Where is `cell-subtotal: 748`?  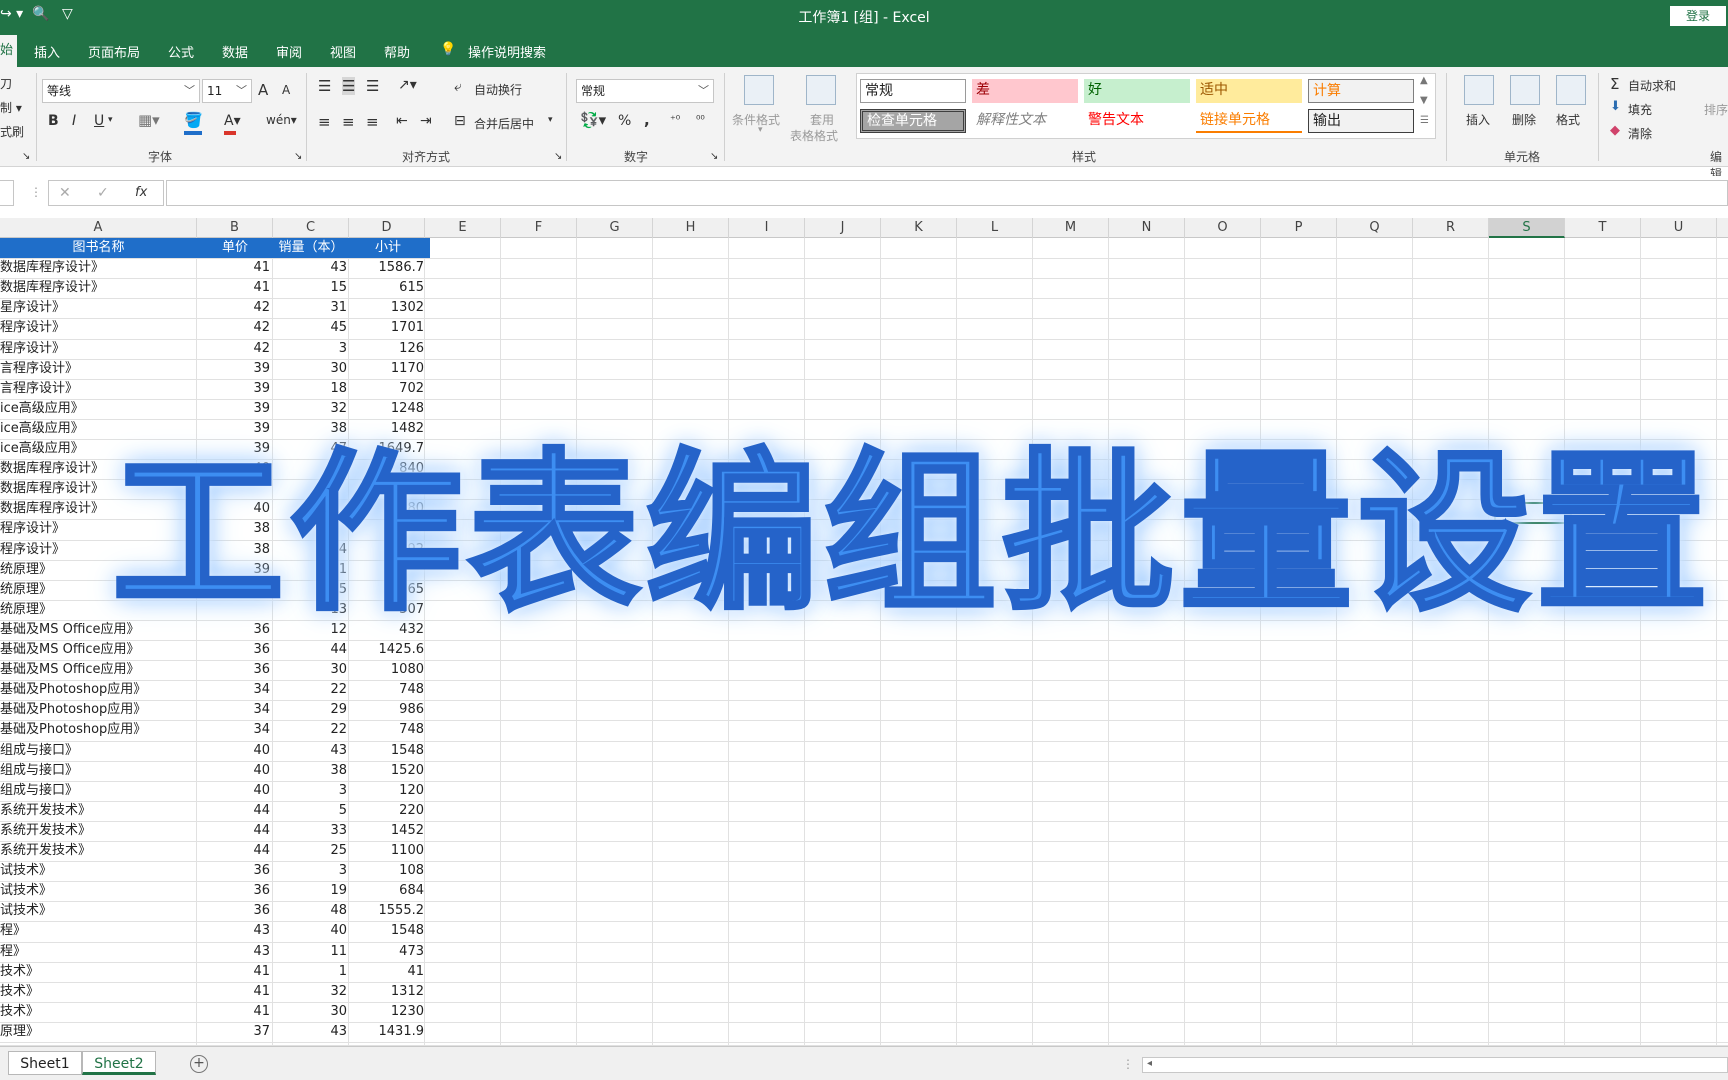 cell-subtotal: 748 is located at coordinates (388, 690).